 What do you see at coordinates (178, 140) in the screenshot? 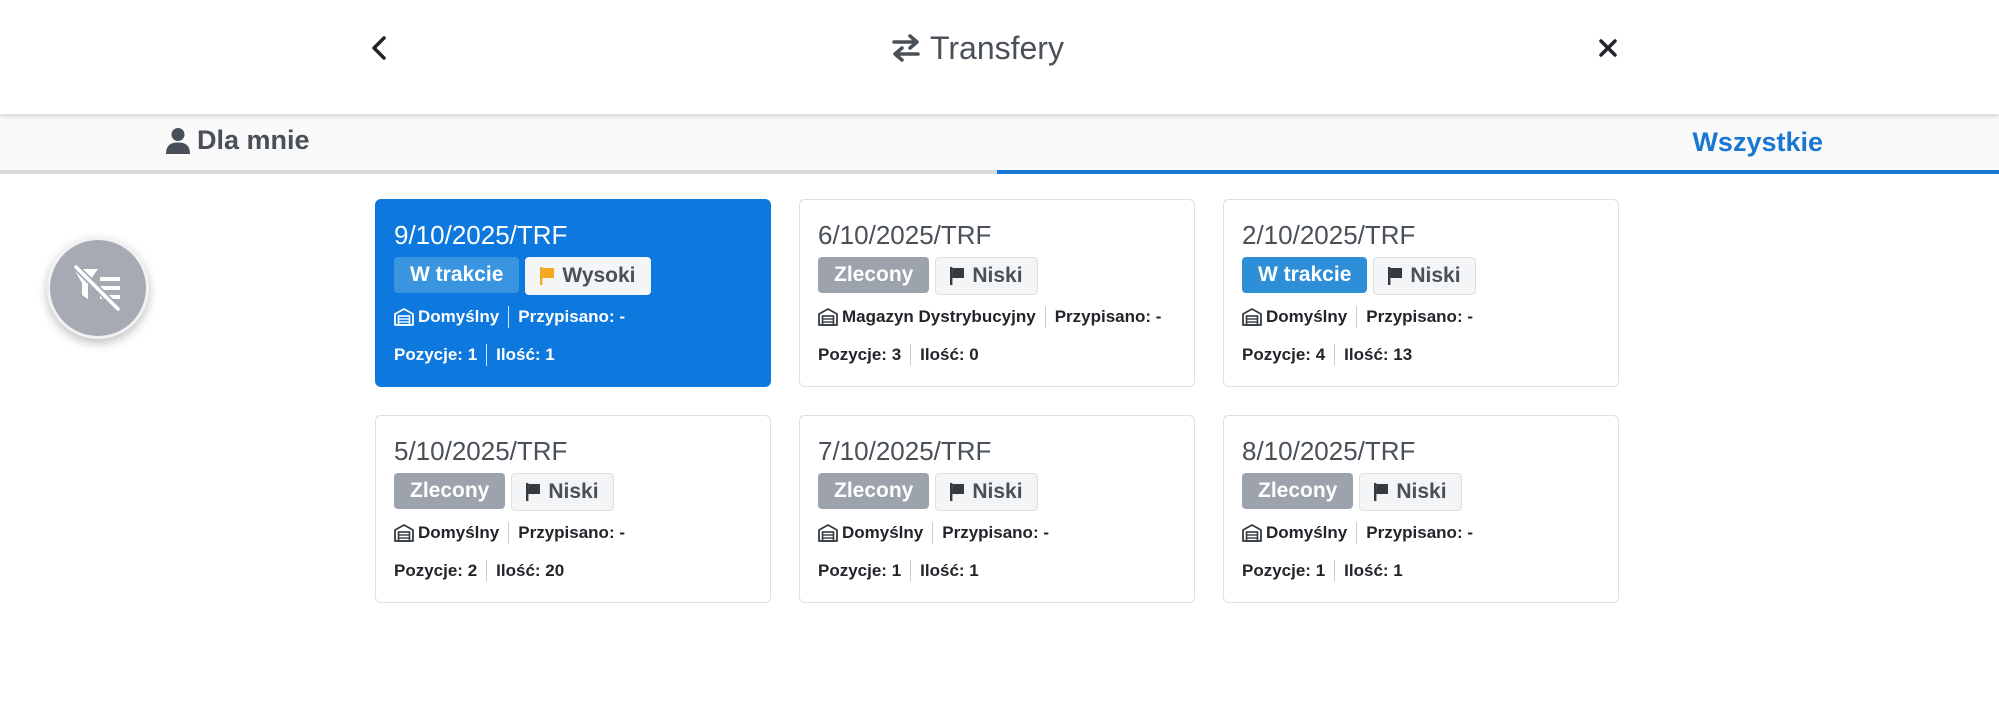
I see `user-icon` at bounding box center [178, 140].